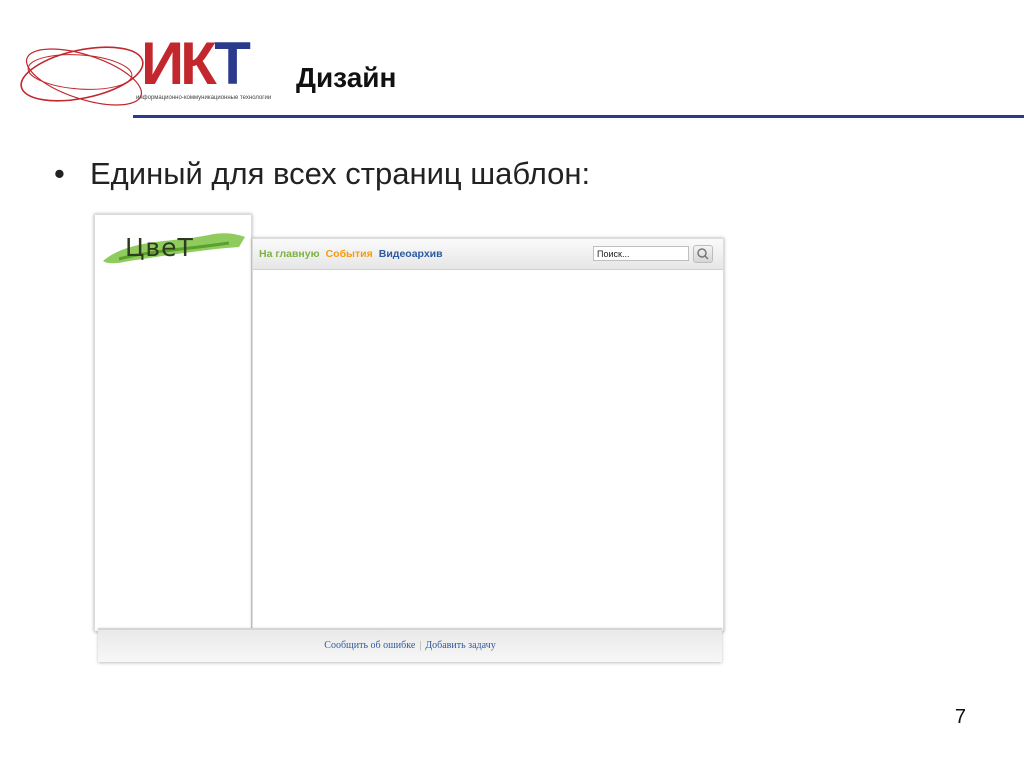  Describe the element at coordinates (411, 254) in the screenshot. I see `nav-link-video: Видеоархив` at that location.